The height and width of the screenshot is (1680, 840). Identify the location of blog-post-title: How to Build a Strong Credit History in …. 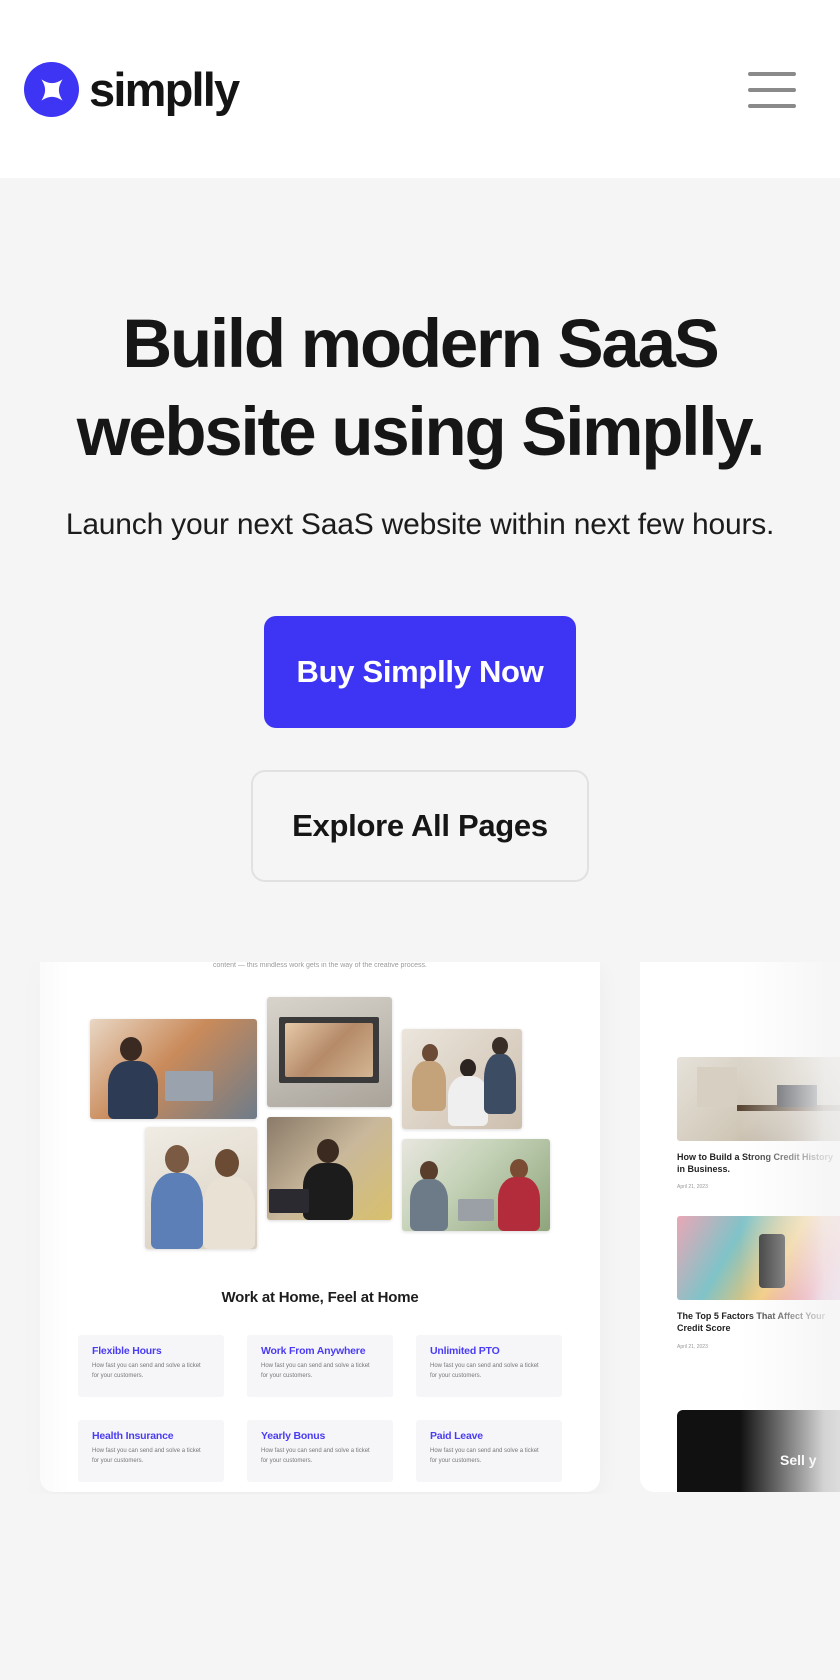
(757, 1163).